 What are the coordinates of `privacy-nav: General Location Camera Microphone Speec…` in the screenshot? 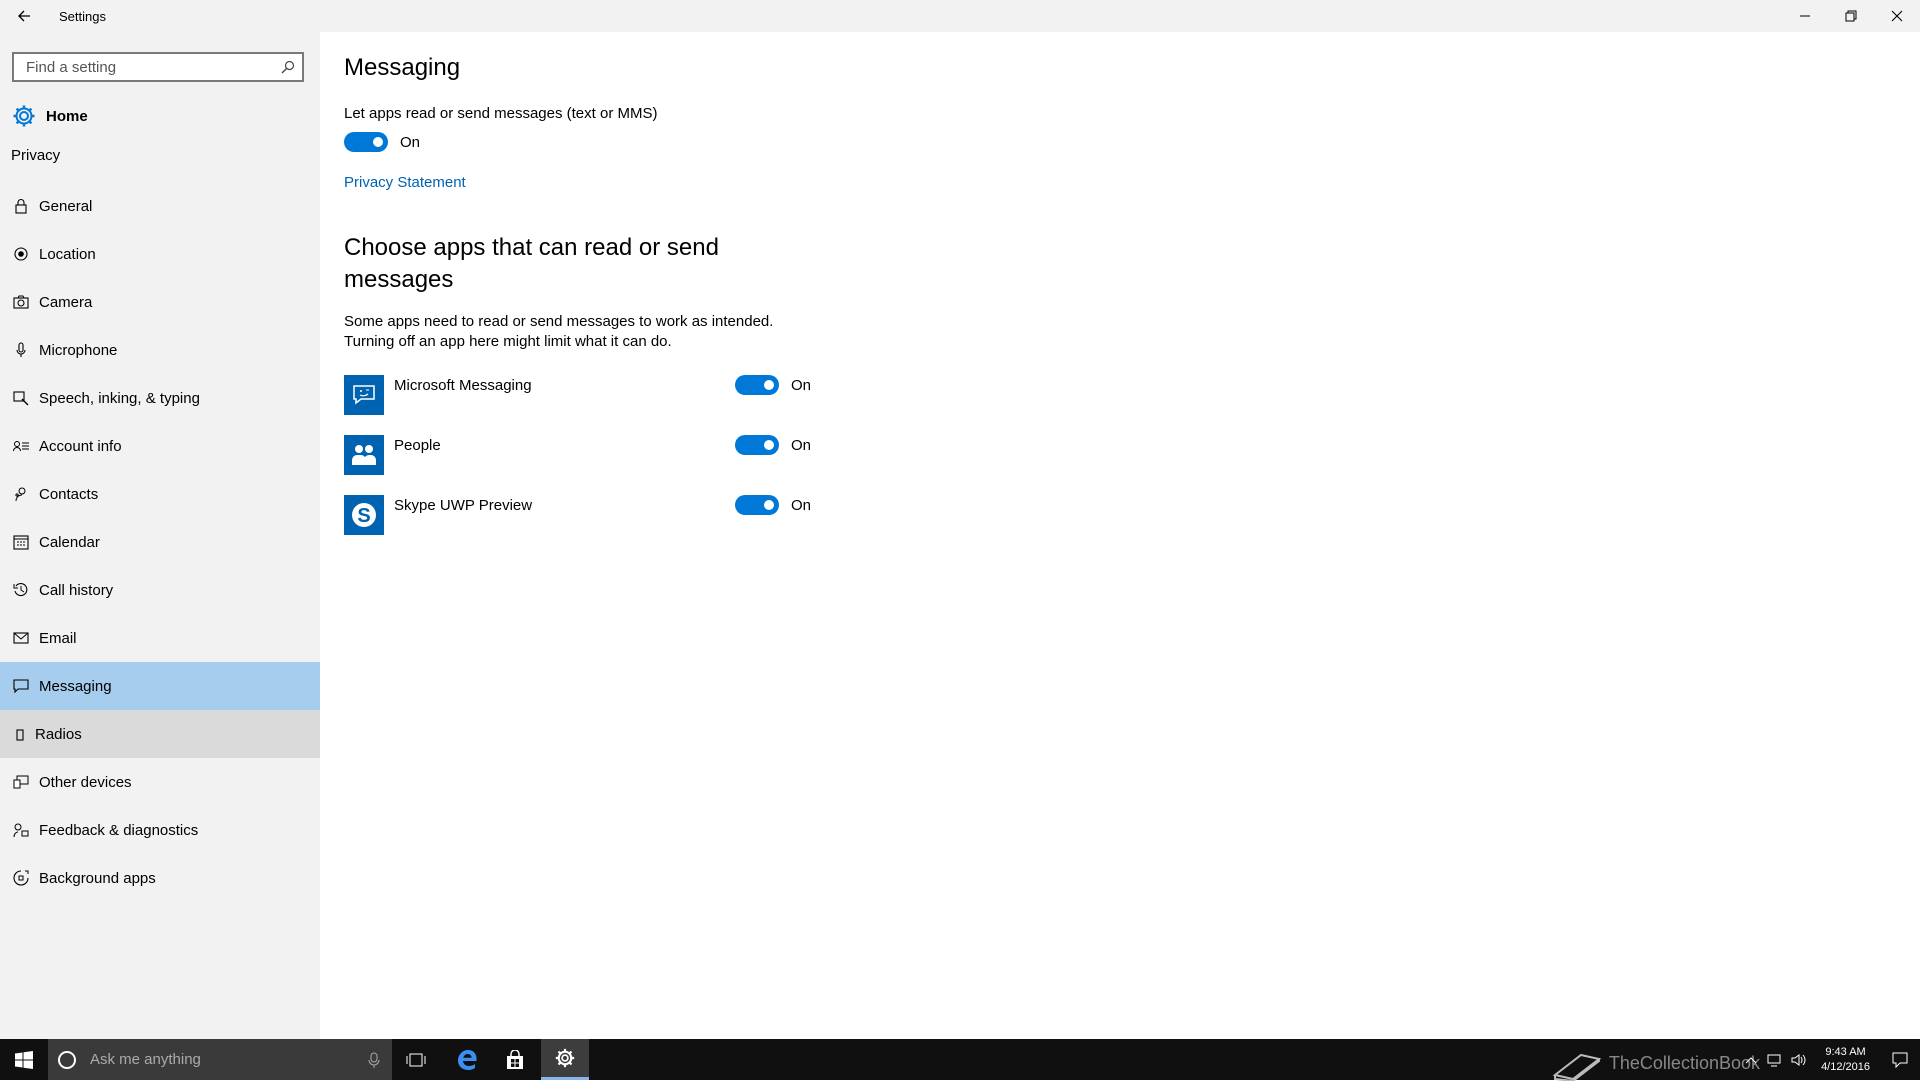 It's located at (160, 542).